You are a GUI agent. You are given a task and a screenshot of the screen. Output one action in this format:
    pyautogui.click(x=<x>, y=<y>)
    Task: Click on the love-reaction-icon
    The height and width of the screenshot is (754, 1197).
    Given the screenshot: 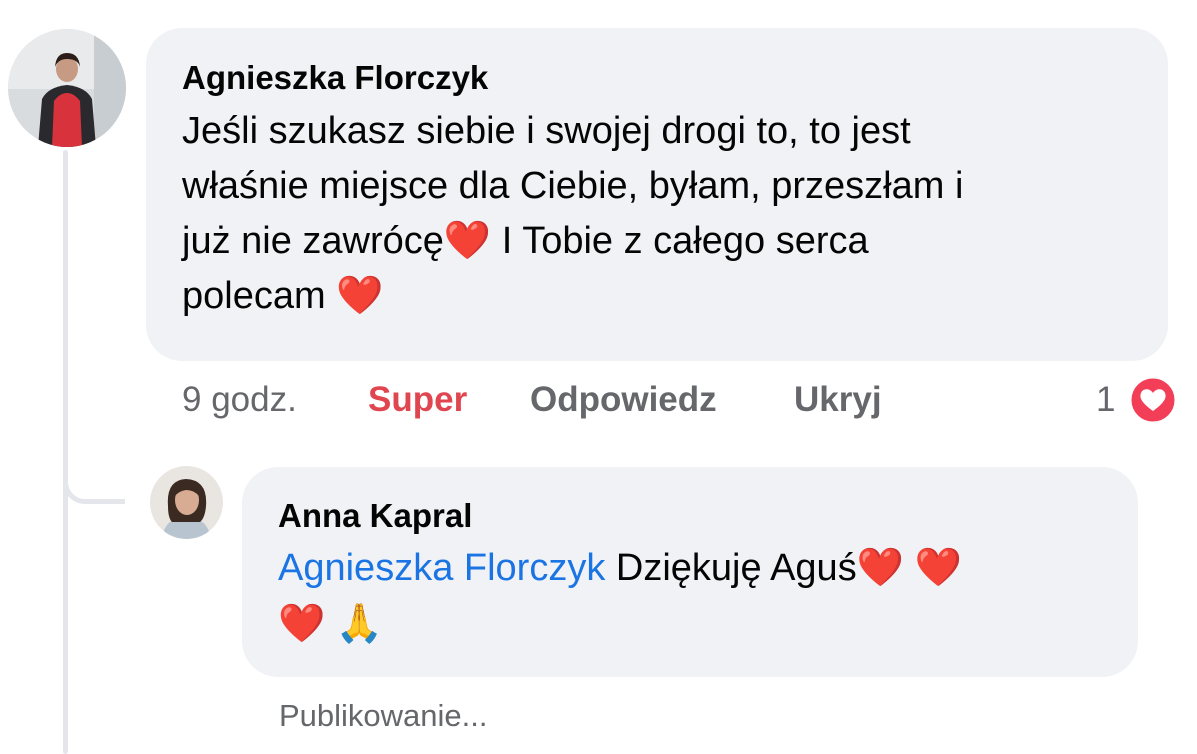 What is the action you would take?
    pyautogui.click(x=1153, y=400)
    